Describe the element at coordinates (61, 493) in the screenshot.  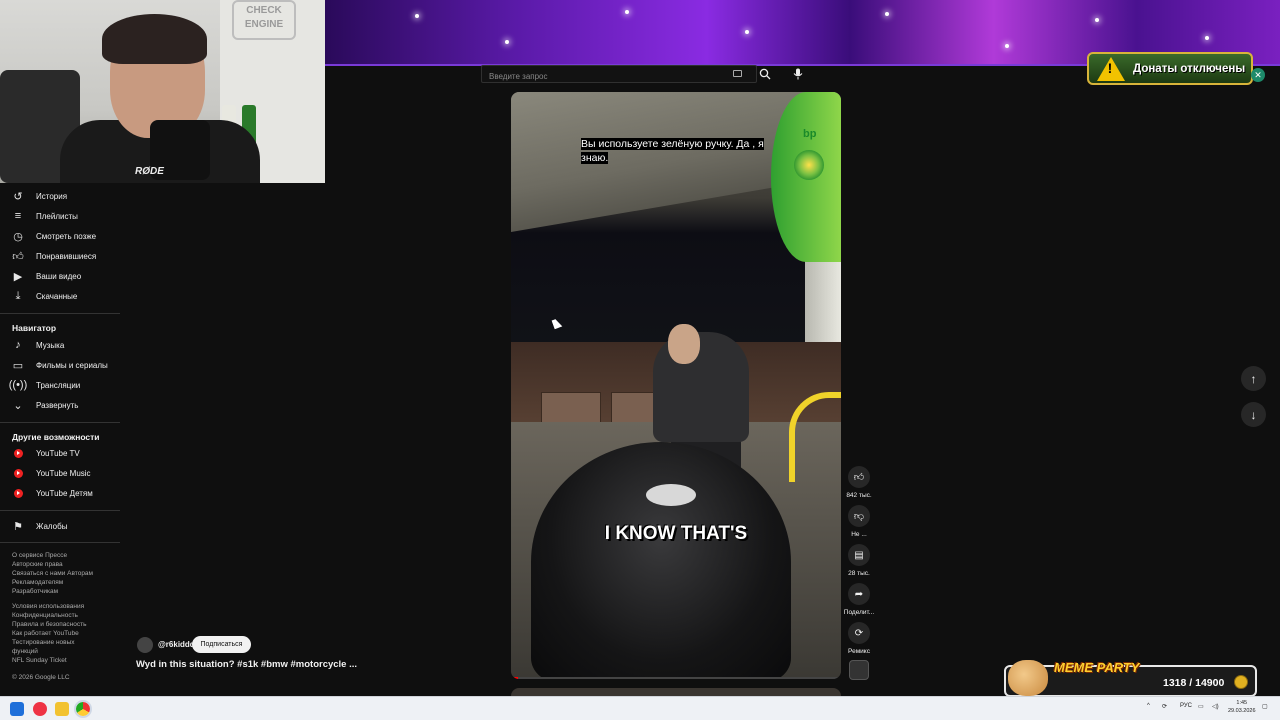
I see `sidebar-item-youtube-kids: YouTube Детям` at that location.